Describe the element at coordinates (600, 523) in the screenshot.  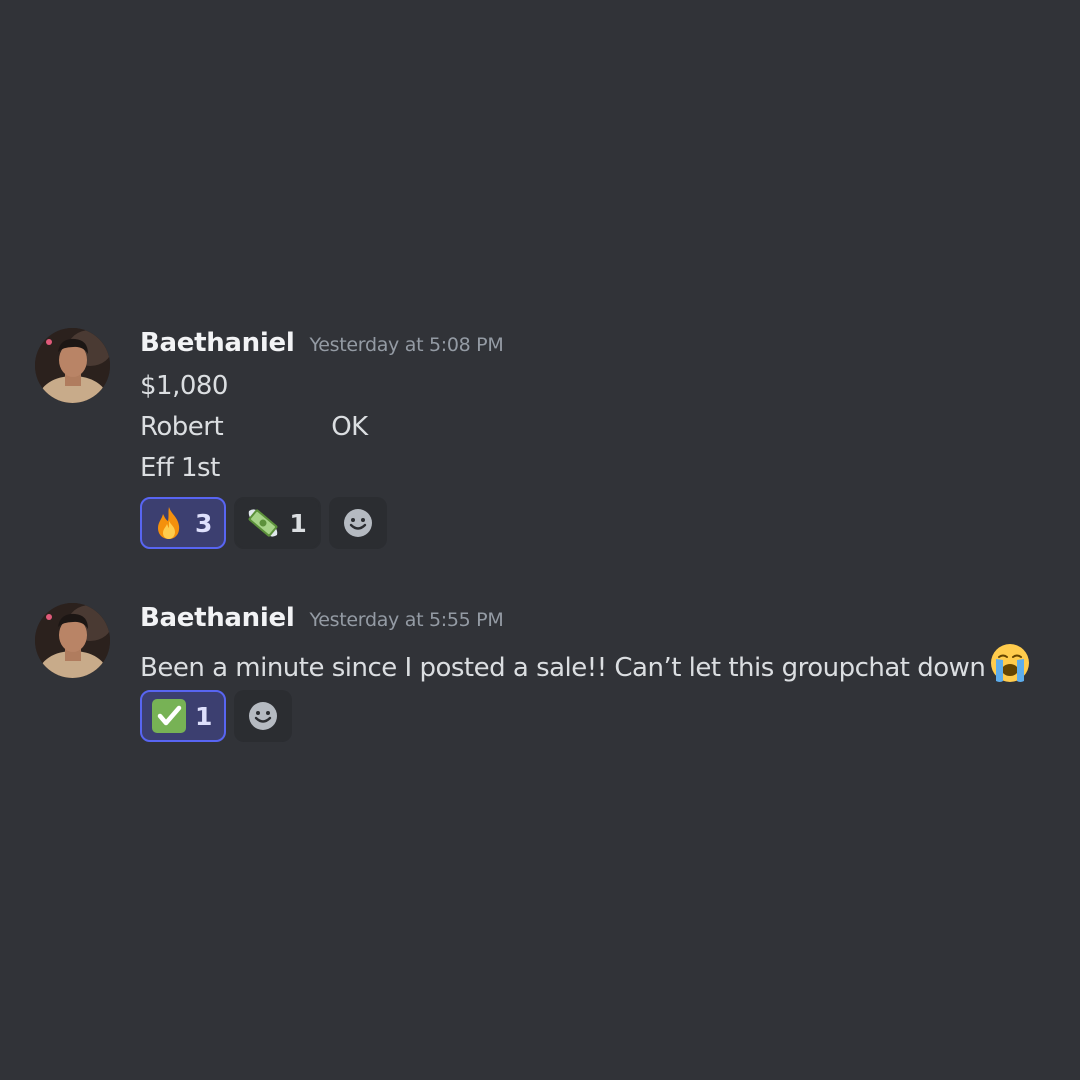
I see `reactions-bar: 3 1` at that location.